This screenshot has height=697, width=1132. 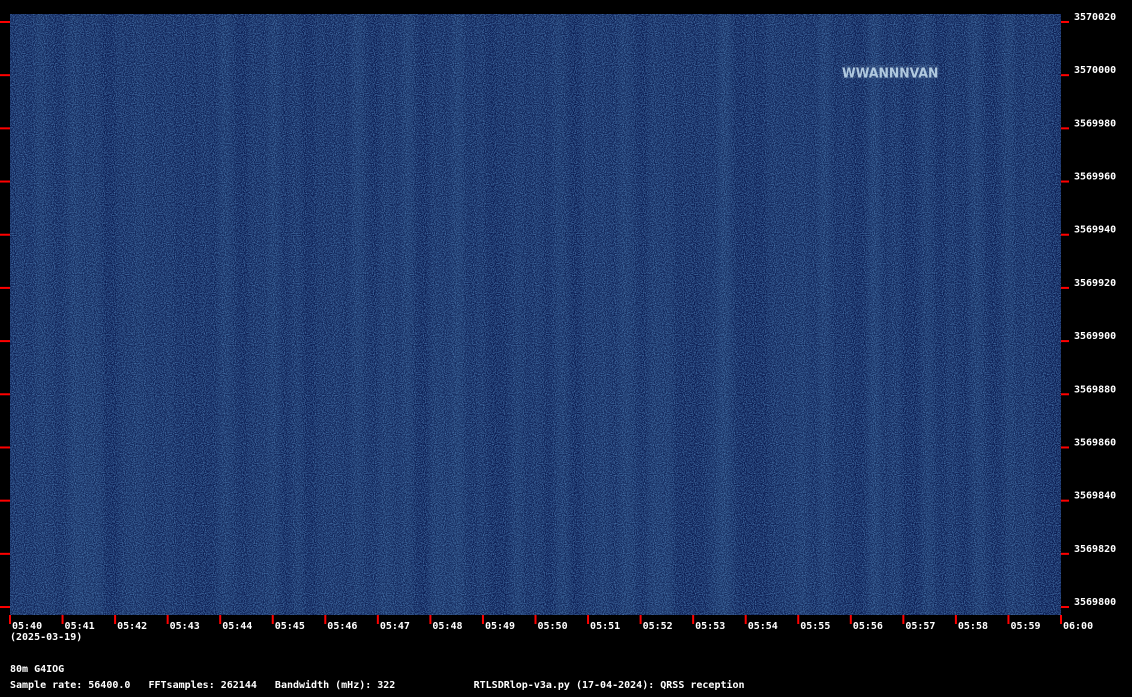 What do you see at coordinates (395, 626) in the screenshot?
I see `x-tick-label: 05:47` at bounding box center [395, 626].